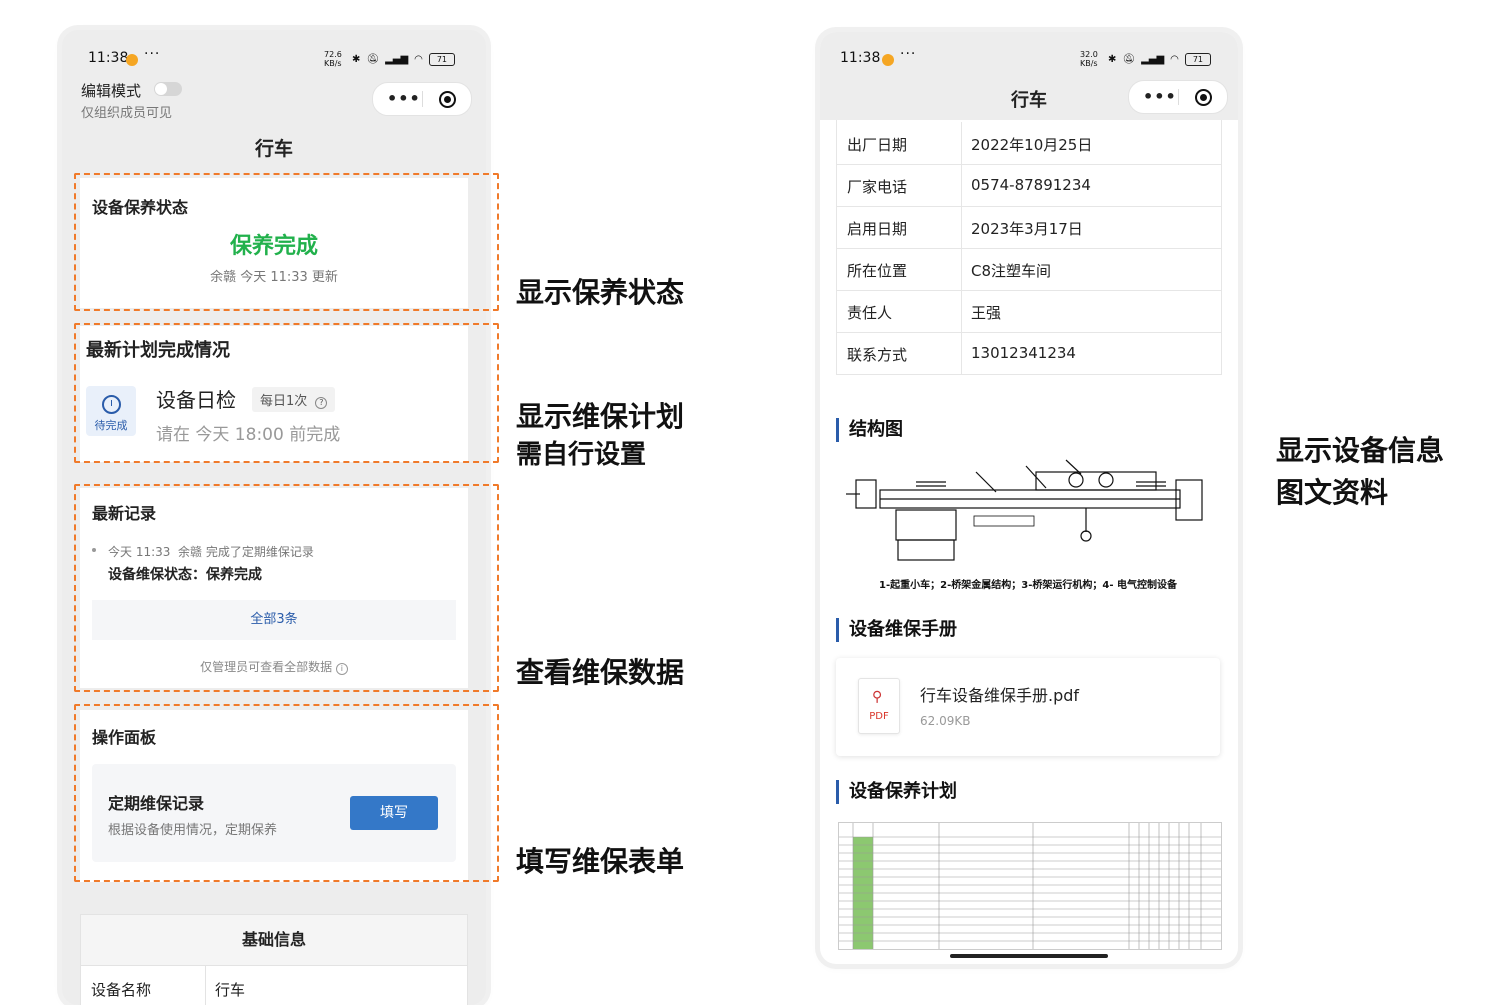 The height and width of the screenshot is (1005, 1500). Describe the element at coordinates (121, 990) in the screenshot. I see `info-key: 设备名称` at that location.